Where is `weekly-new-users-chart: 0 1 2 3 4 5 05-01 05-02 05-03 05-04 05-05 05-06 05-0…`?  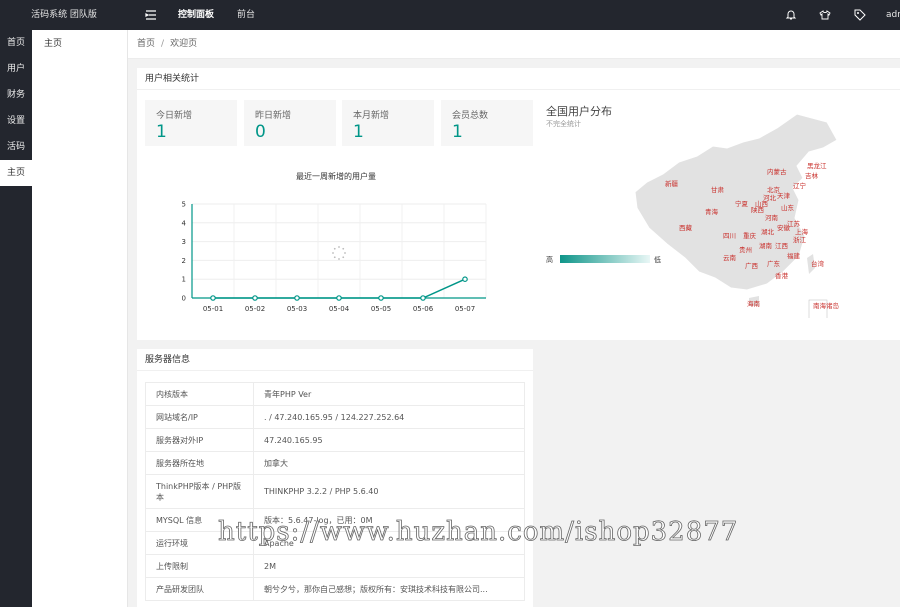
weekly-new-users-chart: 0 1 2 3 4 5 05-01 05-02 05-03 05-04 05-05 05-06 05-0… is located at coordinates (334, 257).